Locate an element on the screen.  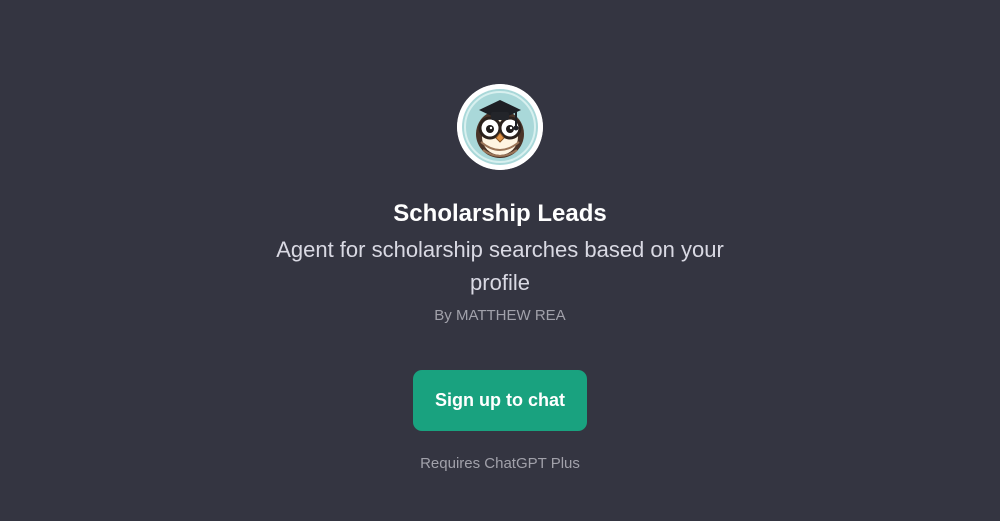
gpt-avatar is located at coordinates (500, 127).